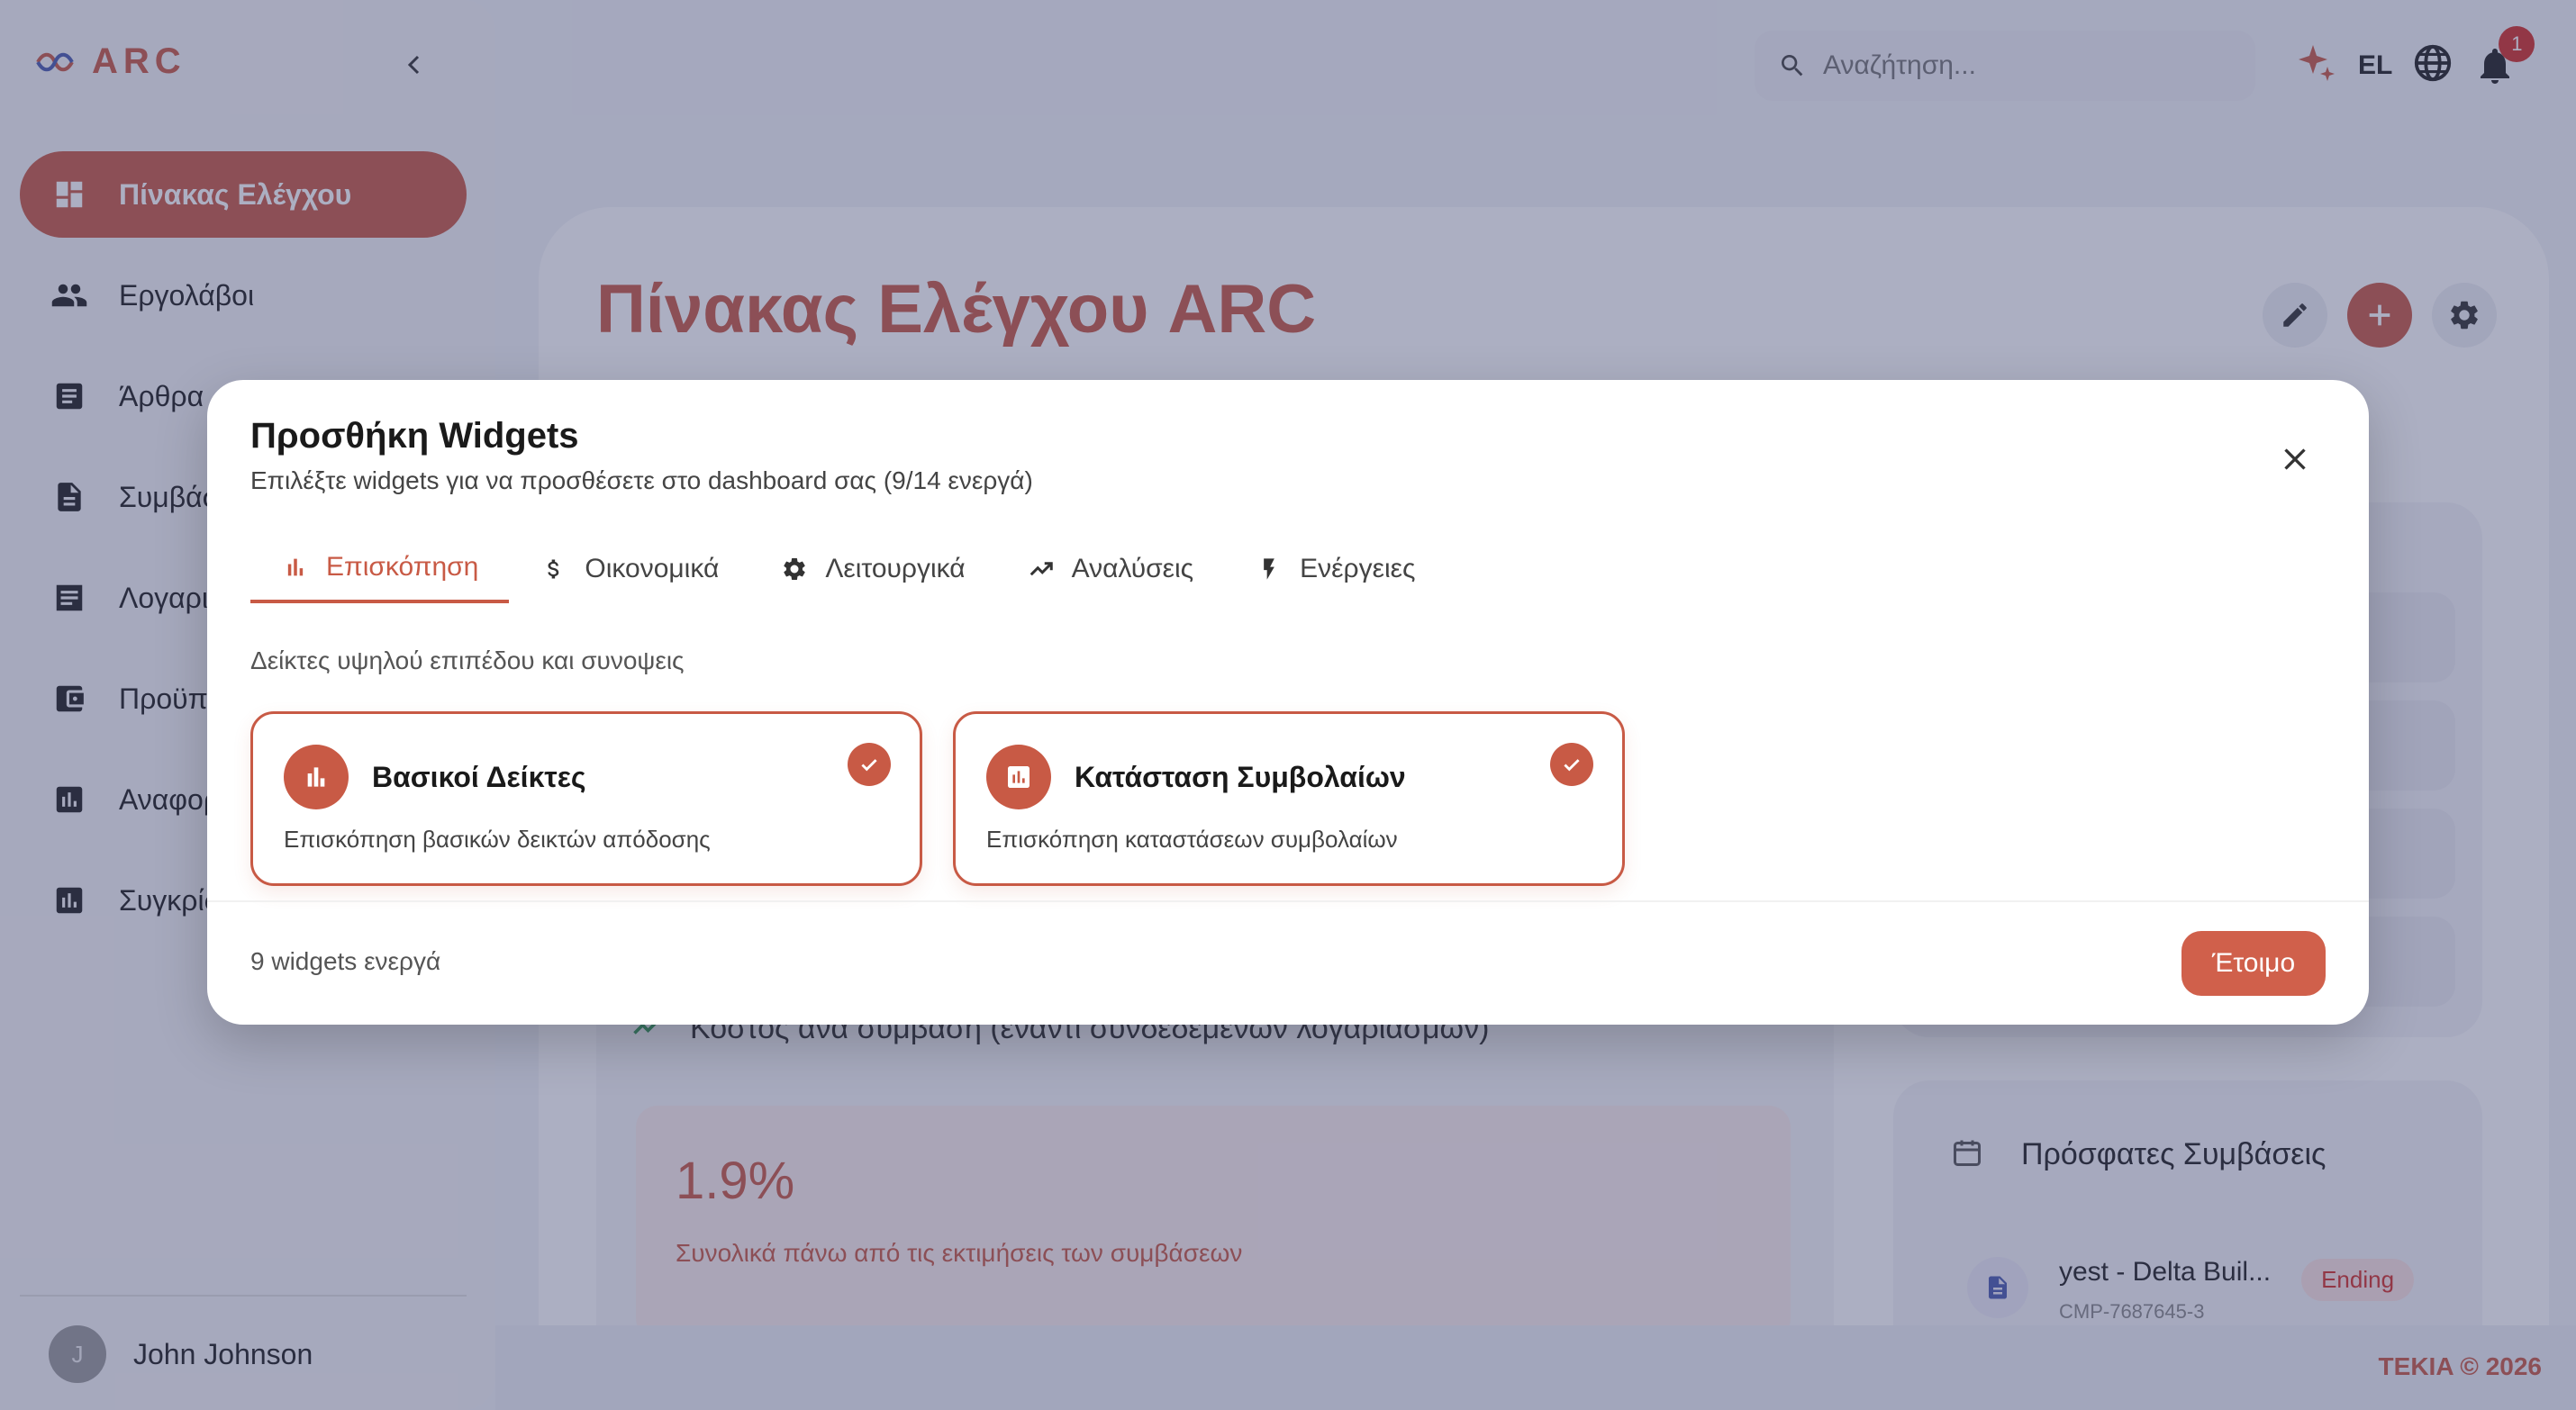 The width and height of the screenshot is (2576, 1410). I want to click on widget-card-description: Επισκόπηση βασικών δεικτών απόδοσης, so click(497, 839).